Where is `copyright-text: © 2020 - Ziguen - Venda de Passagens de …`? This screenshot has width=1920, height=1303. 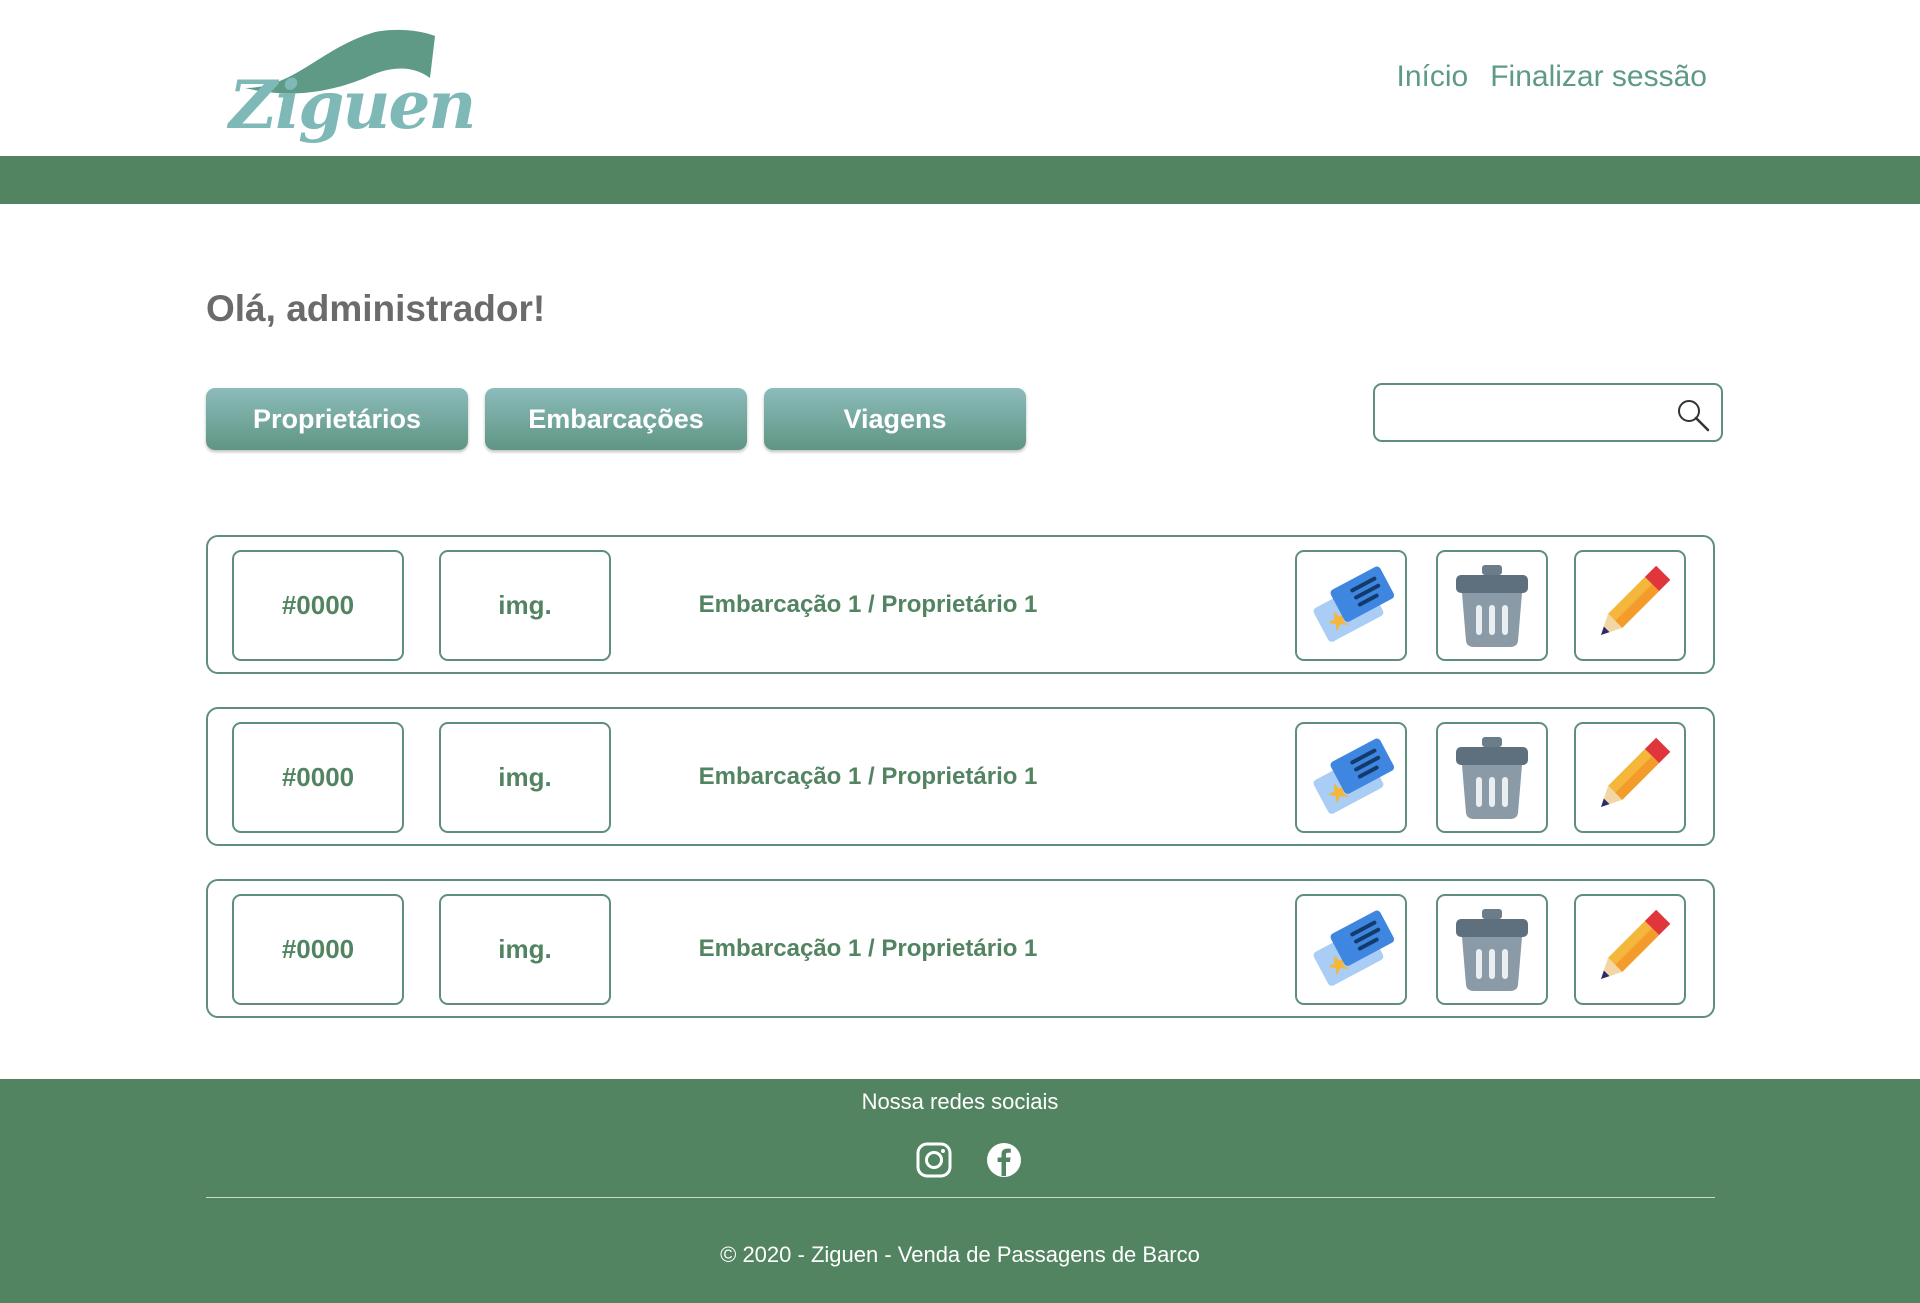 copyright-text: © 2020 - Ziguen - Venda de Passagens de … is located at coordinates (960, 1254).